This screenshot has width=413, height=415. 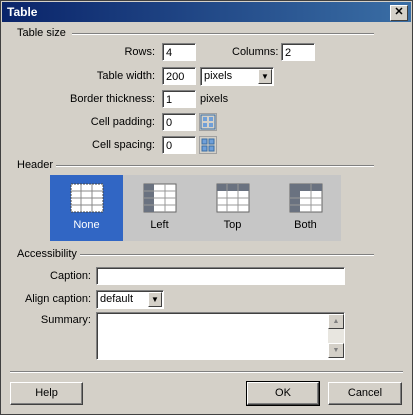 I want to click on header-option-top: Top, so click(x=232, y=208).